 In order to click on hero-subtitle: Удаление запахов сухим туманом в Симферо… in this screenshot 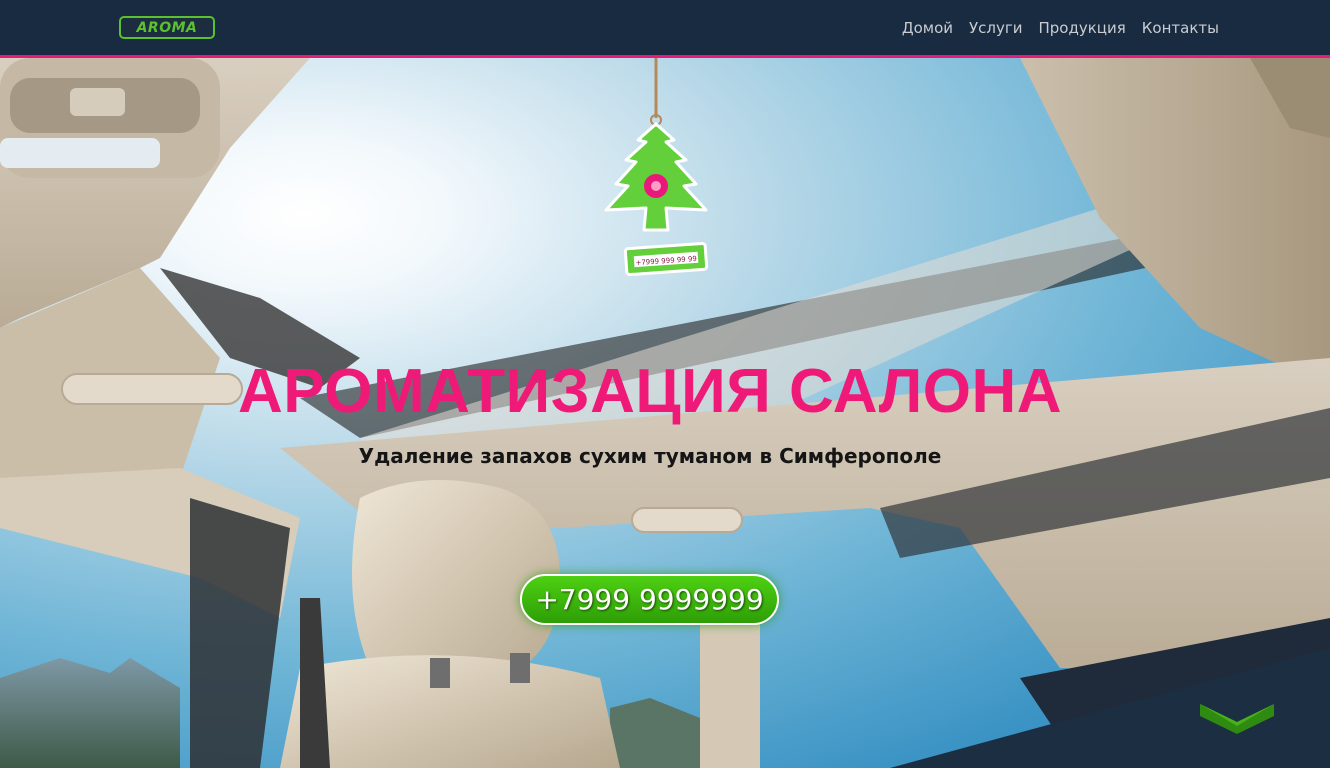, I will do `click(650, 456)`.